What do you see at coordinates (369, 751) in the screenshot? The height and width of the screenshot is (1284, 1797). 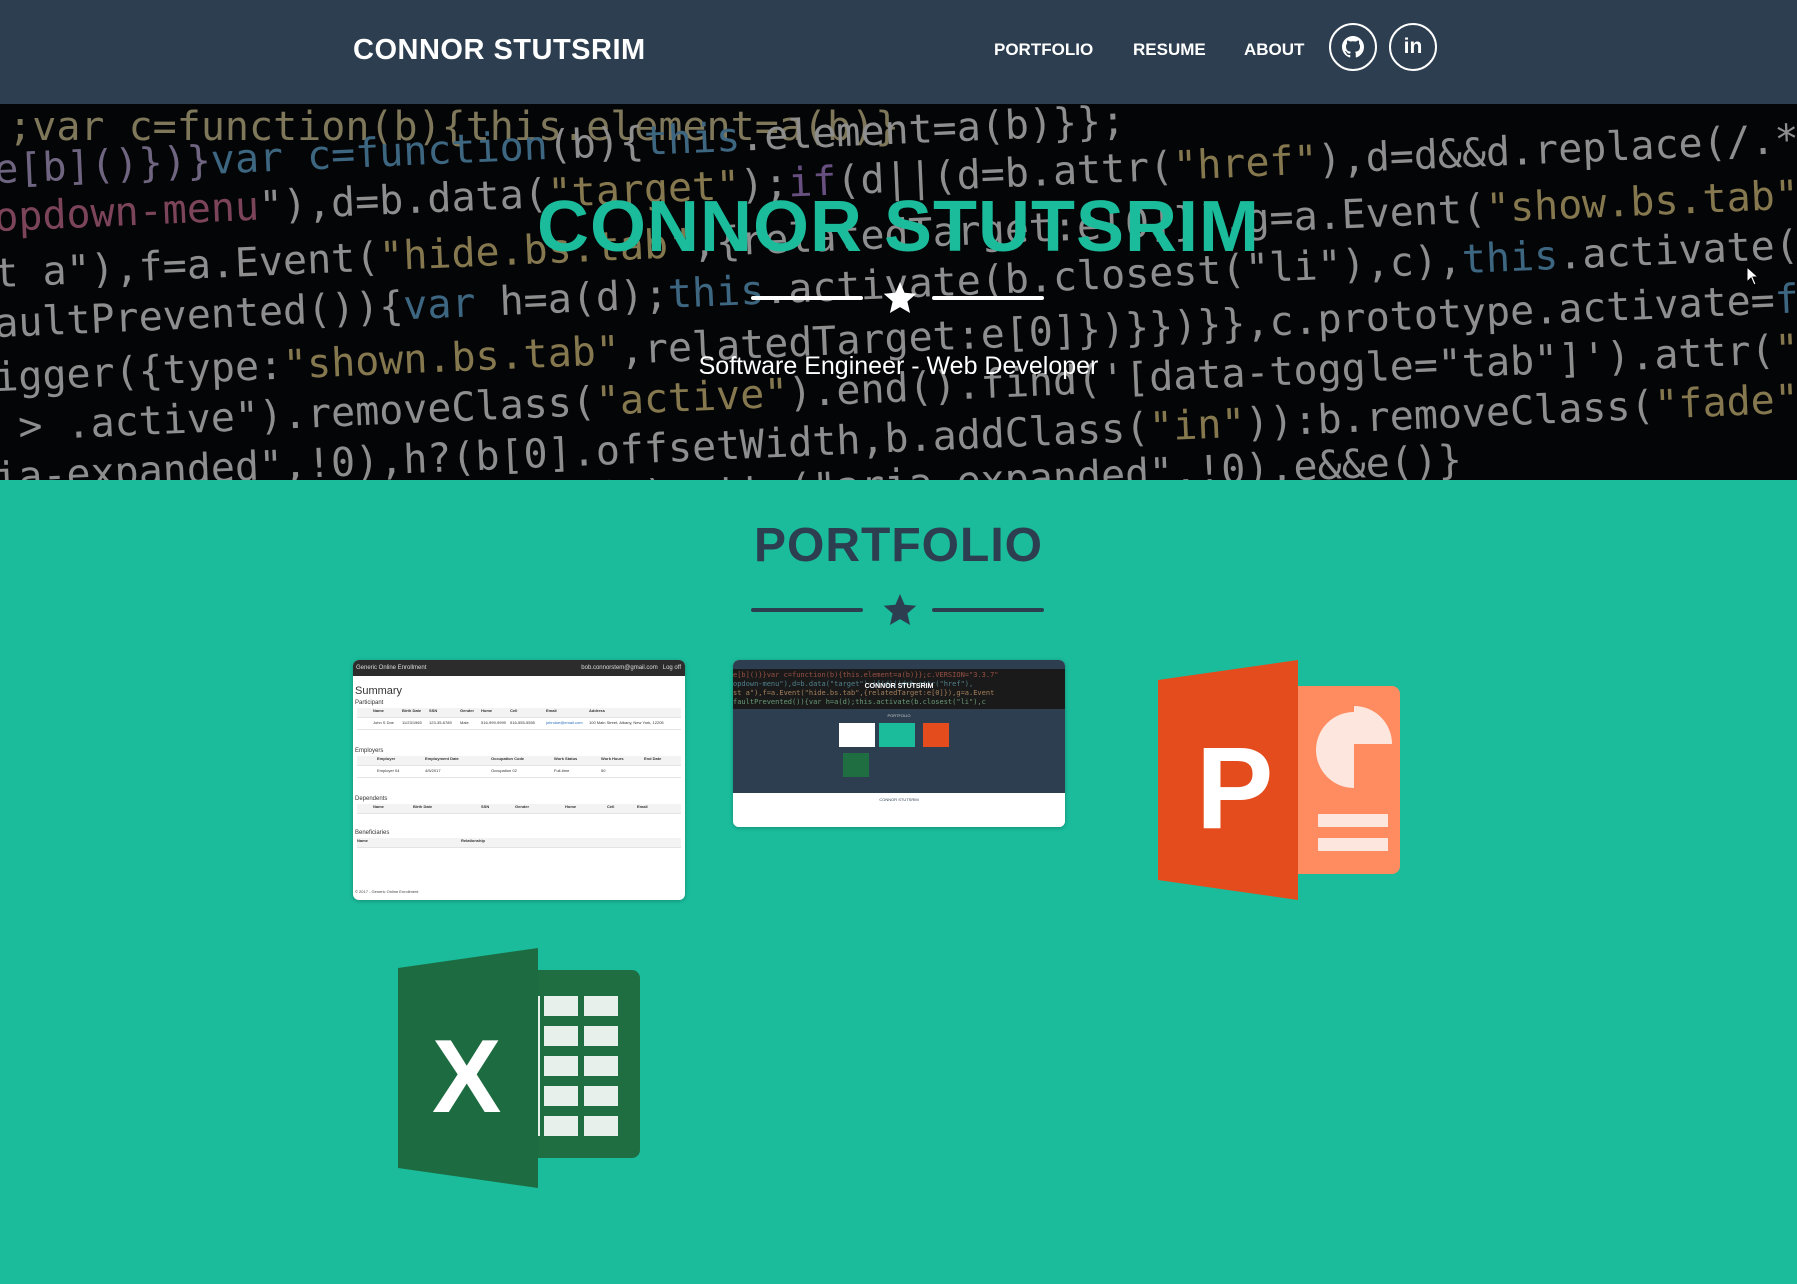 I see `enrollment-section-employers: Employers` at bounding box center [369, 751].